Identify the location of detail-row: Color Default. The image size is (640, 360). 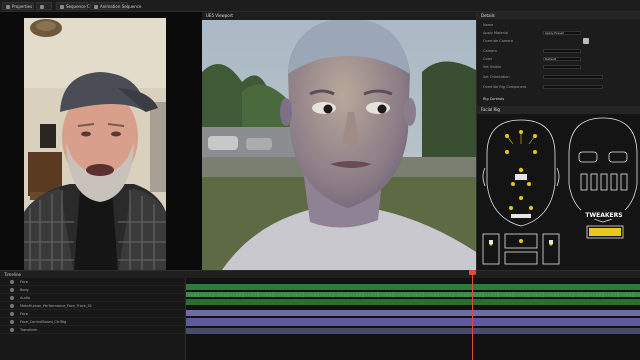
(559, 59).